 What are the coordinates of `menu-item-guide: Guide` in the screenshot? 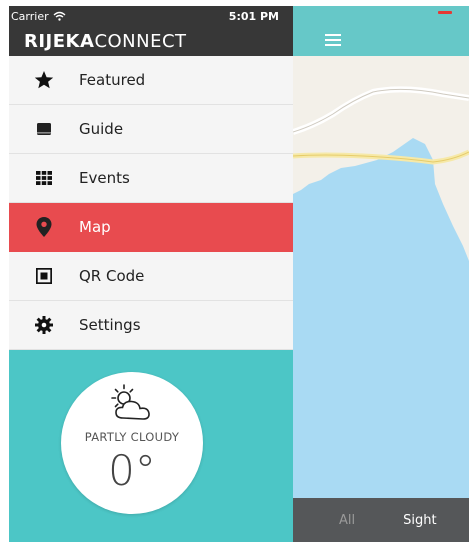 It's located at (151, 129).